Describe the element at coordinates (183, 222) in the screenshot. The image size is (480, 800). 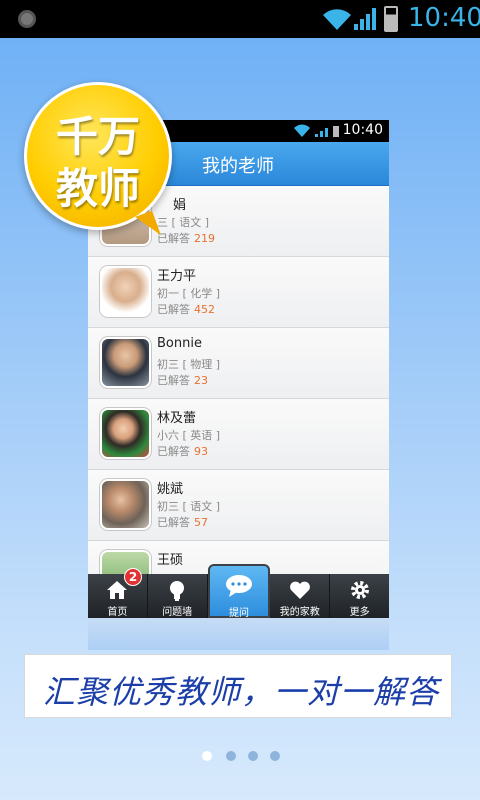
I see `teacher-grade: 三 [ 语文 ]` at that location.